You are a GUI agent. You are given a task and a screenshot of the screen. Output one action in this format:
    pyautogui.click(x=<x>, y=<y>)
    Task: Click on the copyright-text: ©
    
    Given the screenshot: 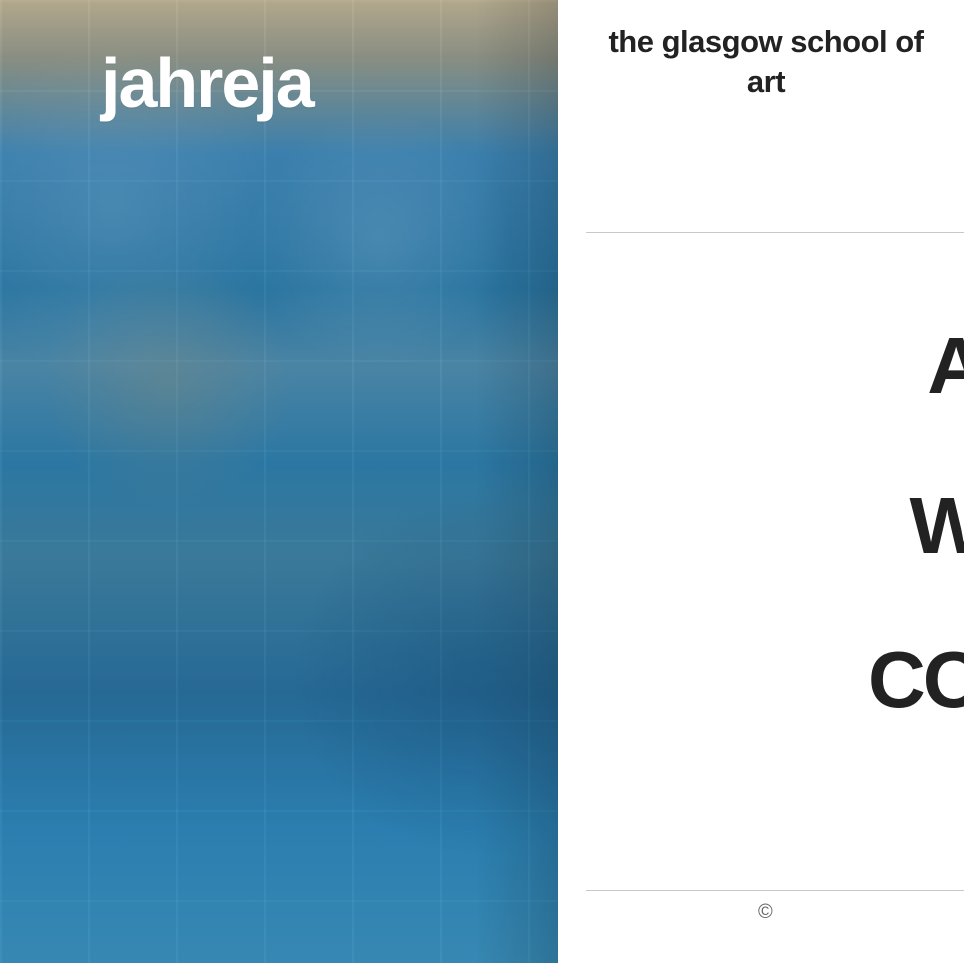 What is the action you would take?
    pyautogui.click(x=765, y=912)
    